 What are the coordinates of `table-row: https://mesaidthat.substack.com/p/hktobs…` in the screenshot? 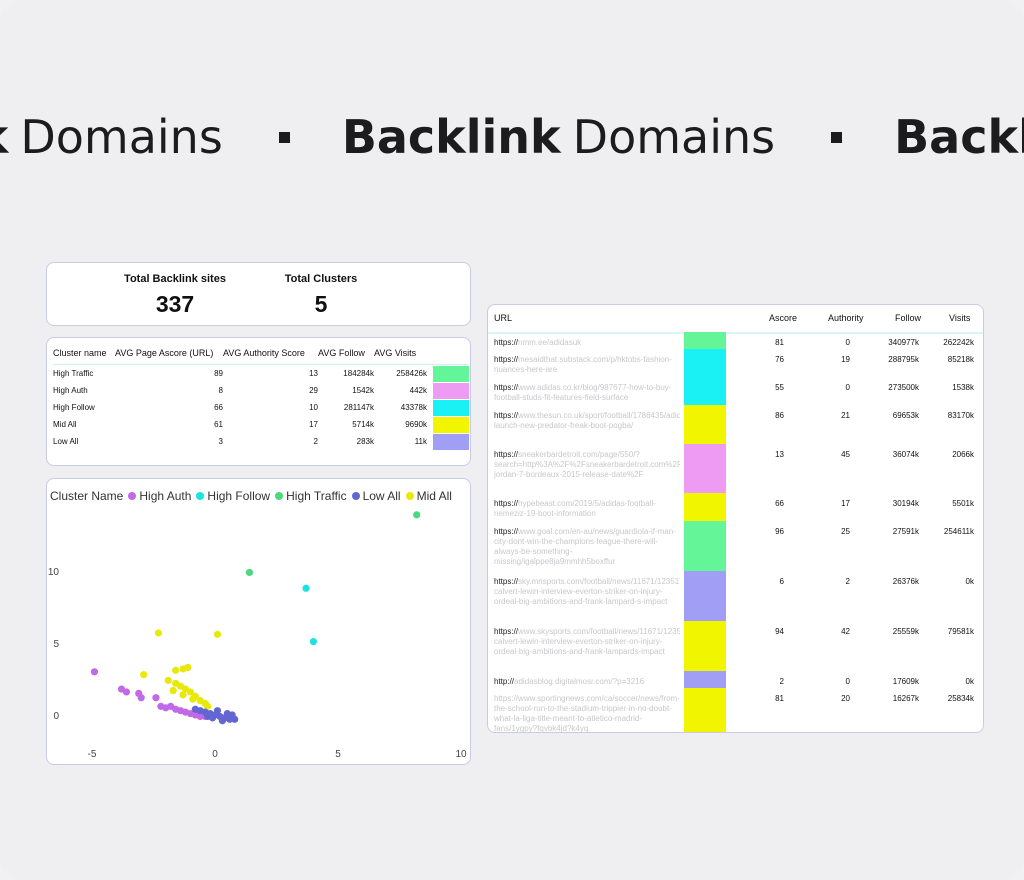 It's located at (735, 364).